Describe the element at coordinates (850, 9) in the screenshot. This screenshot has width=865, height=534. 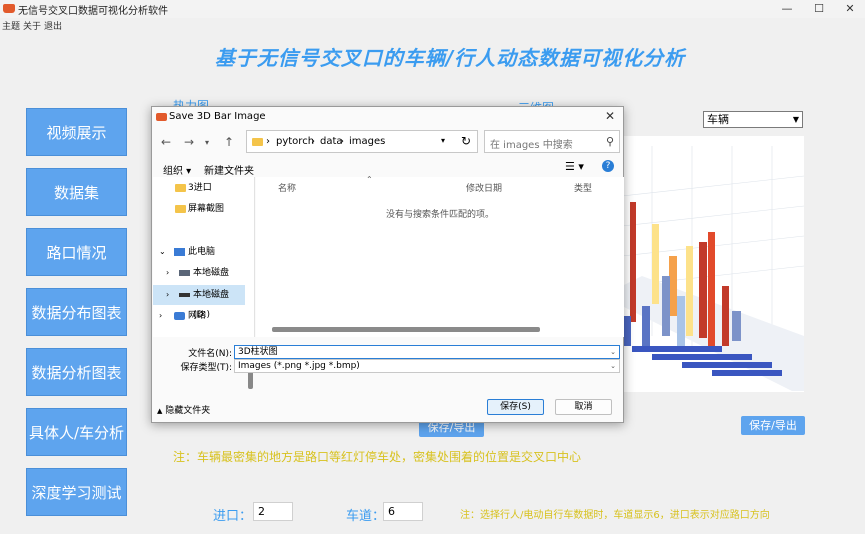
I see `close-button: ✕` at that location.